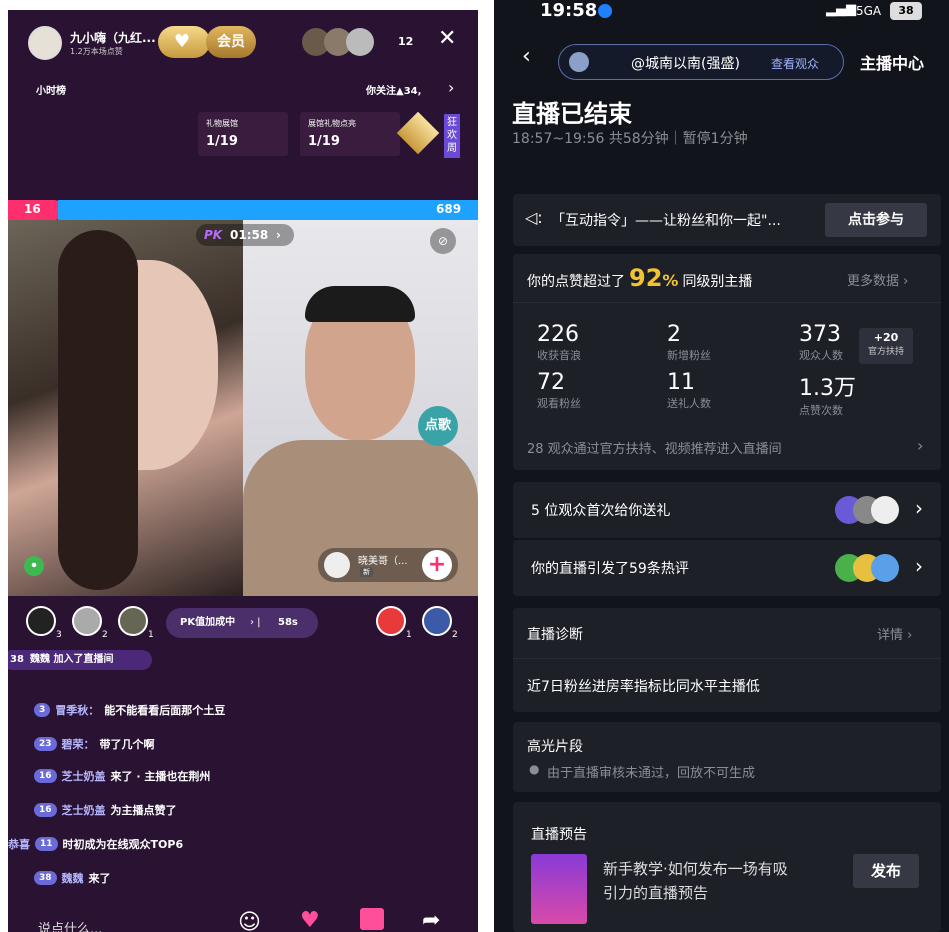  I want to click on join-button: 点击参与, so click(876, 220).